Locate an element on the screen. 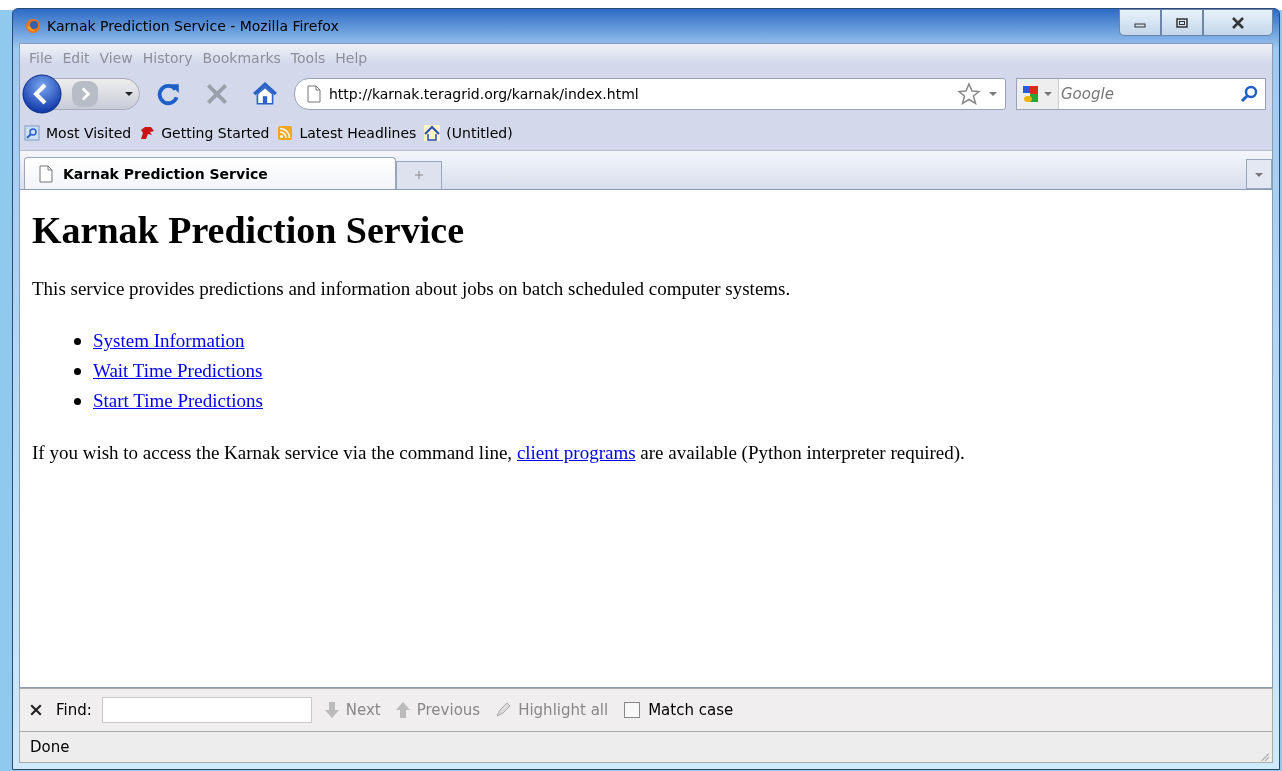 The height and width of the screenshot is (771, 1282). plus-icon is located at coordinates (419, 175).